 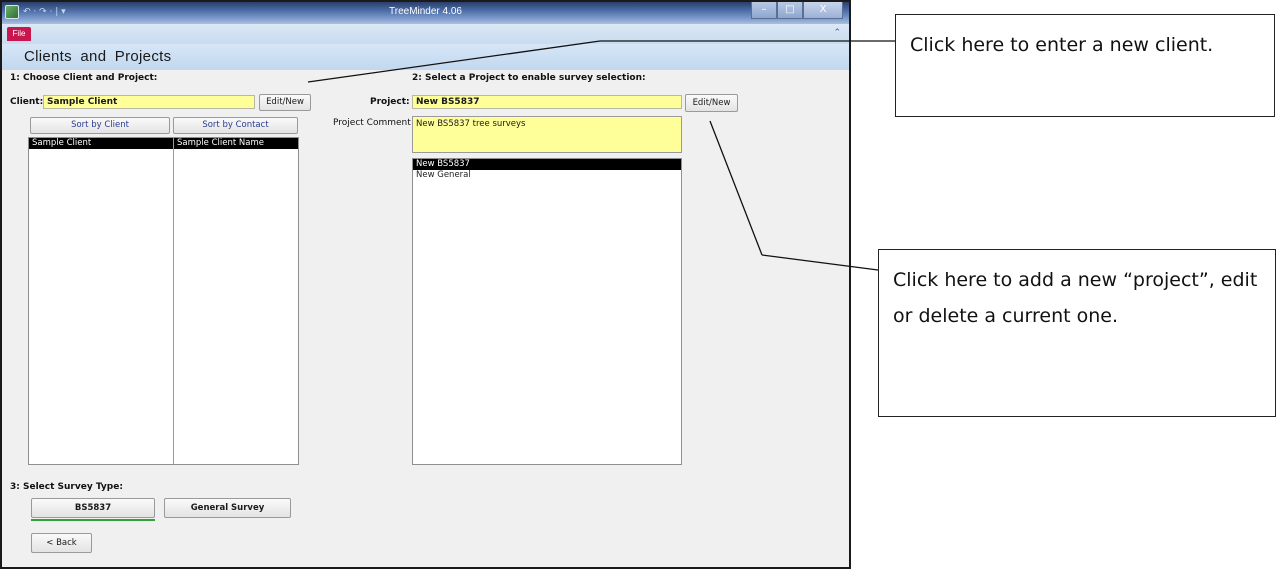 I want to click on client-pointer-line, so click(x=454, y=61).